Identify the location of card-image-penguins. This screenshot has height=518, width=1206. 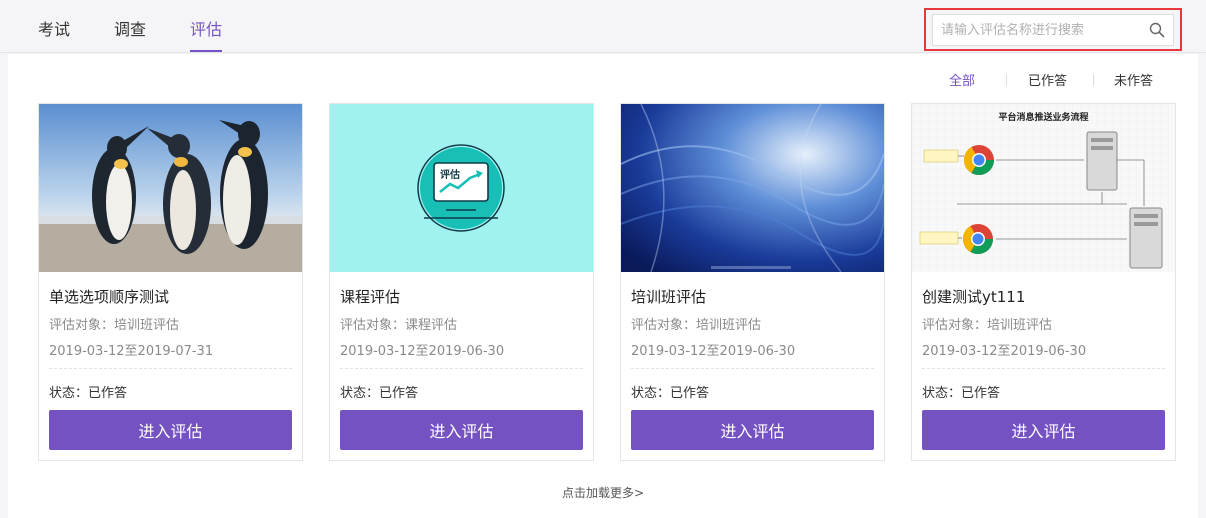
(170, 188).